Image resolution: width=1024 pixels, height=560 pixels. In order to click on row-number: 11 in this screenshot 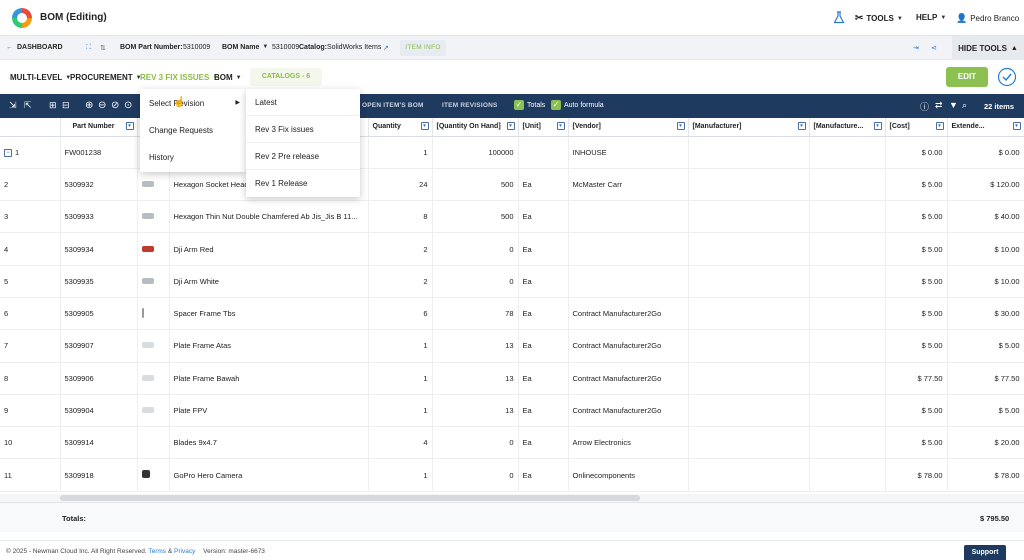, I will do `click(30, 475)`.